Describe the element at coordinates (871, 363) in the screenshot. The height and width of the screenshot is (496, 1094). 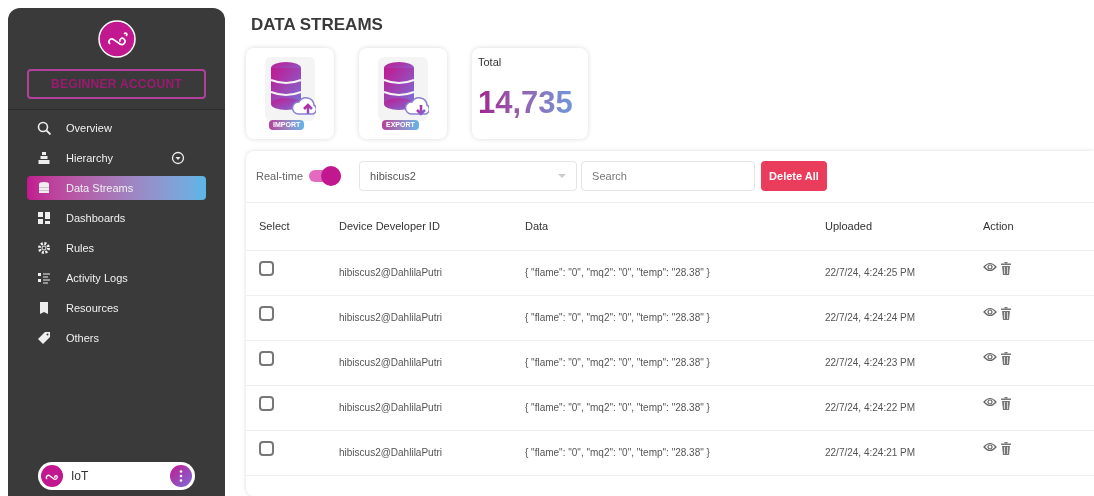
I see `table-cell-text: 22/7/24, 4:24:23 PM` at that location.